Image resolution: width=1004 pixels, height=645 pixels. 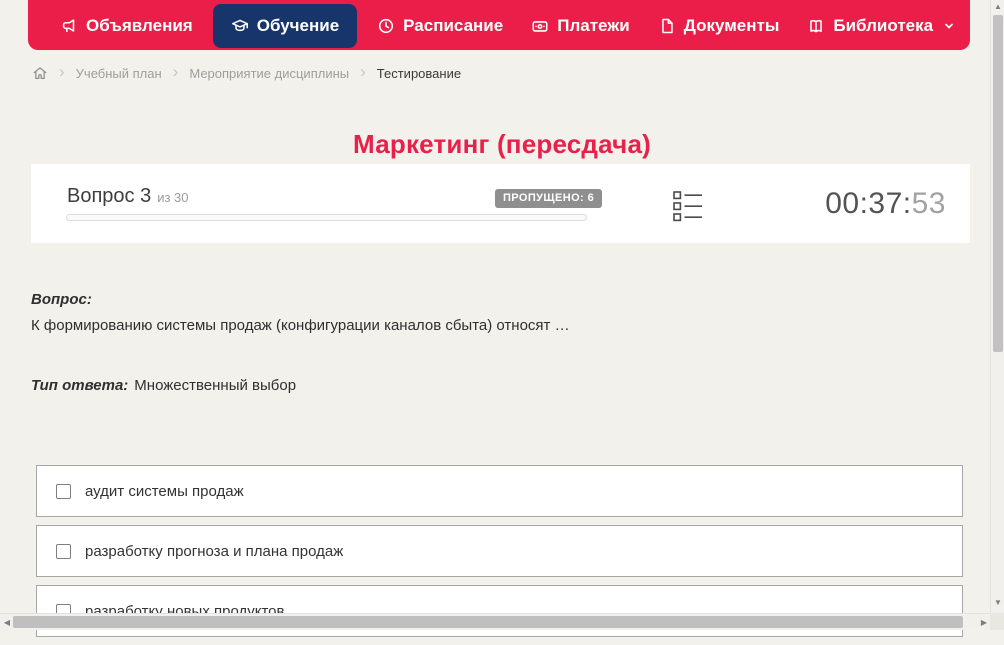 I want to click on answer-type-row: Тип ответа: Множественный выбор, so click(x=163, y=385).